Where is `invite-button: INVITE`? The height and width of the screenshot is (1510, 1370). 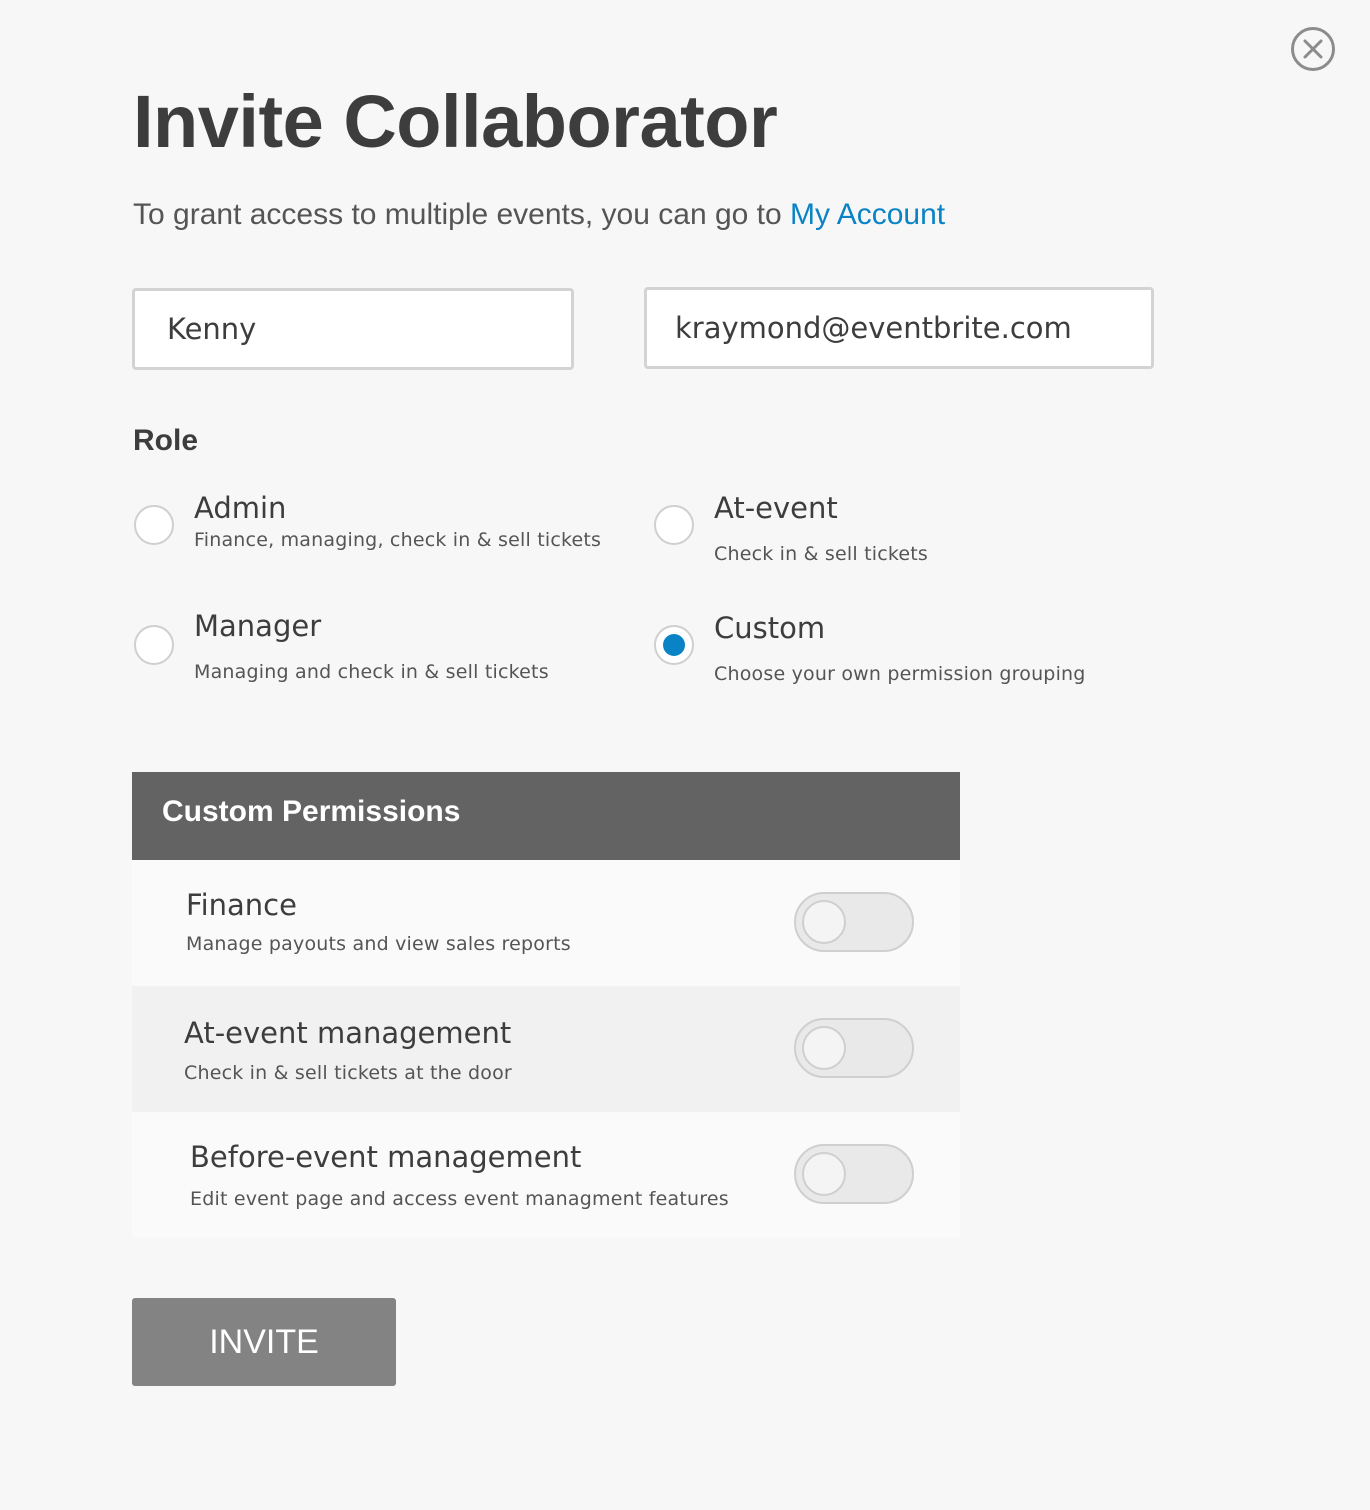
invite-button: INVITE is located at coordinates (264, 1342).